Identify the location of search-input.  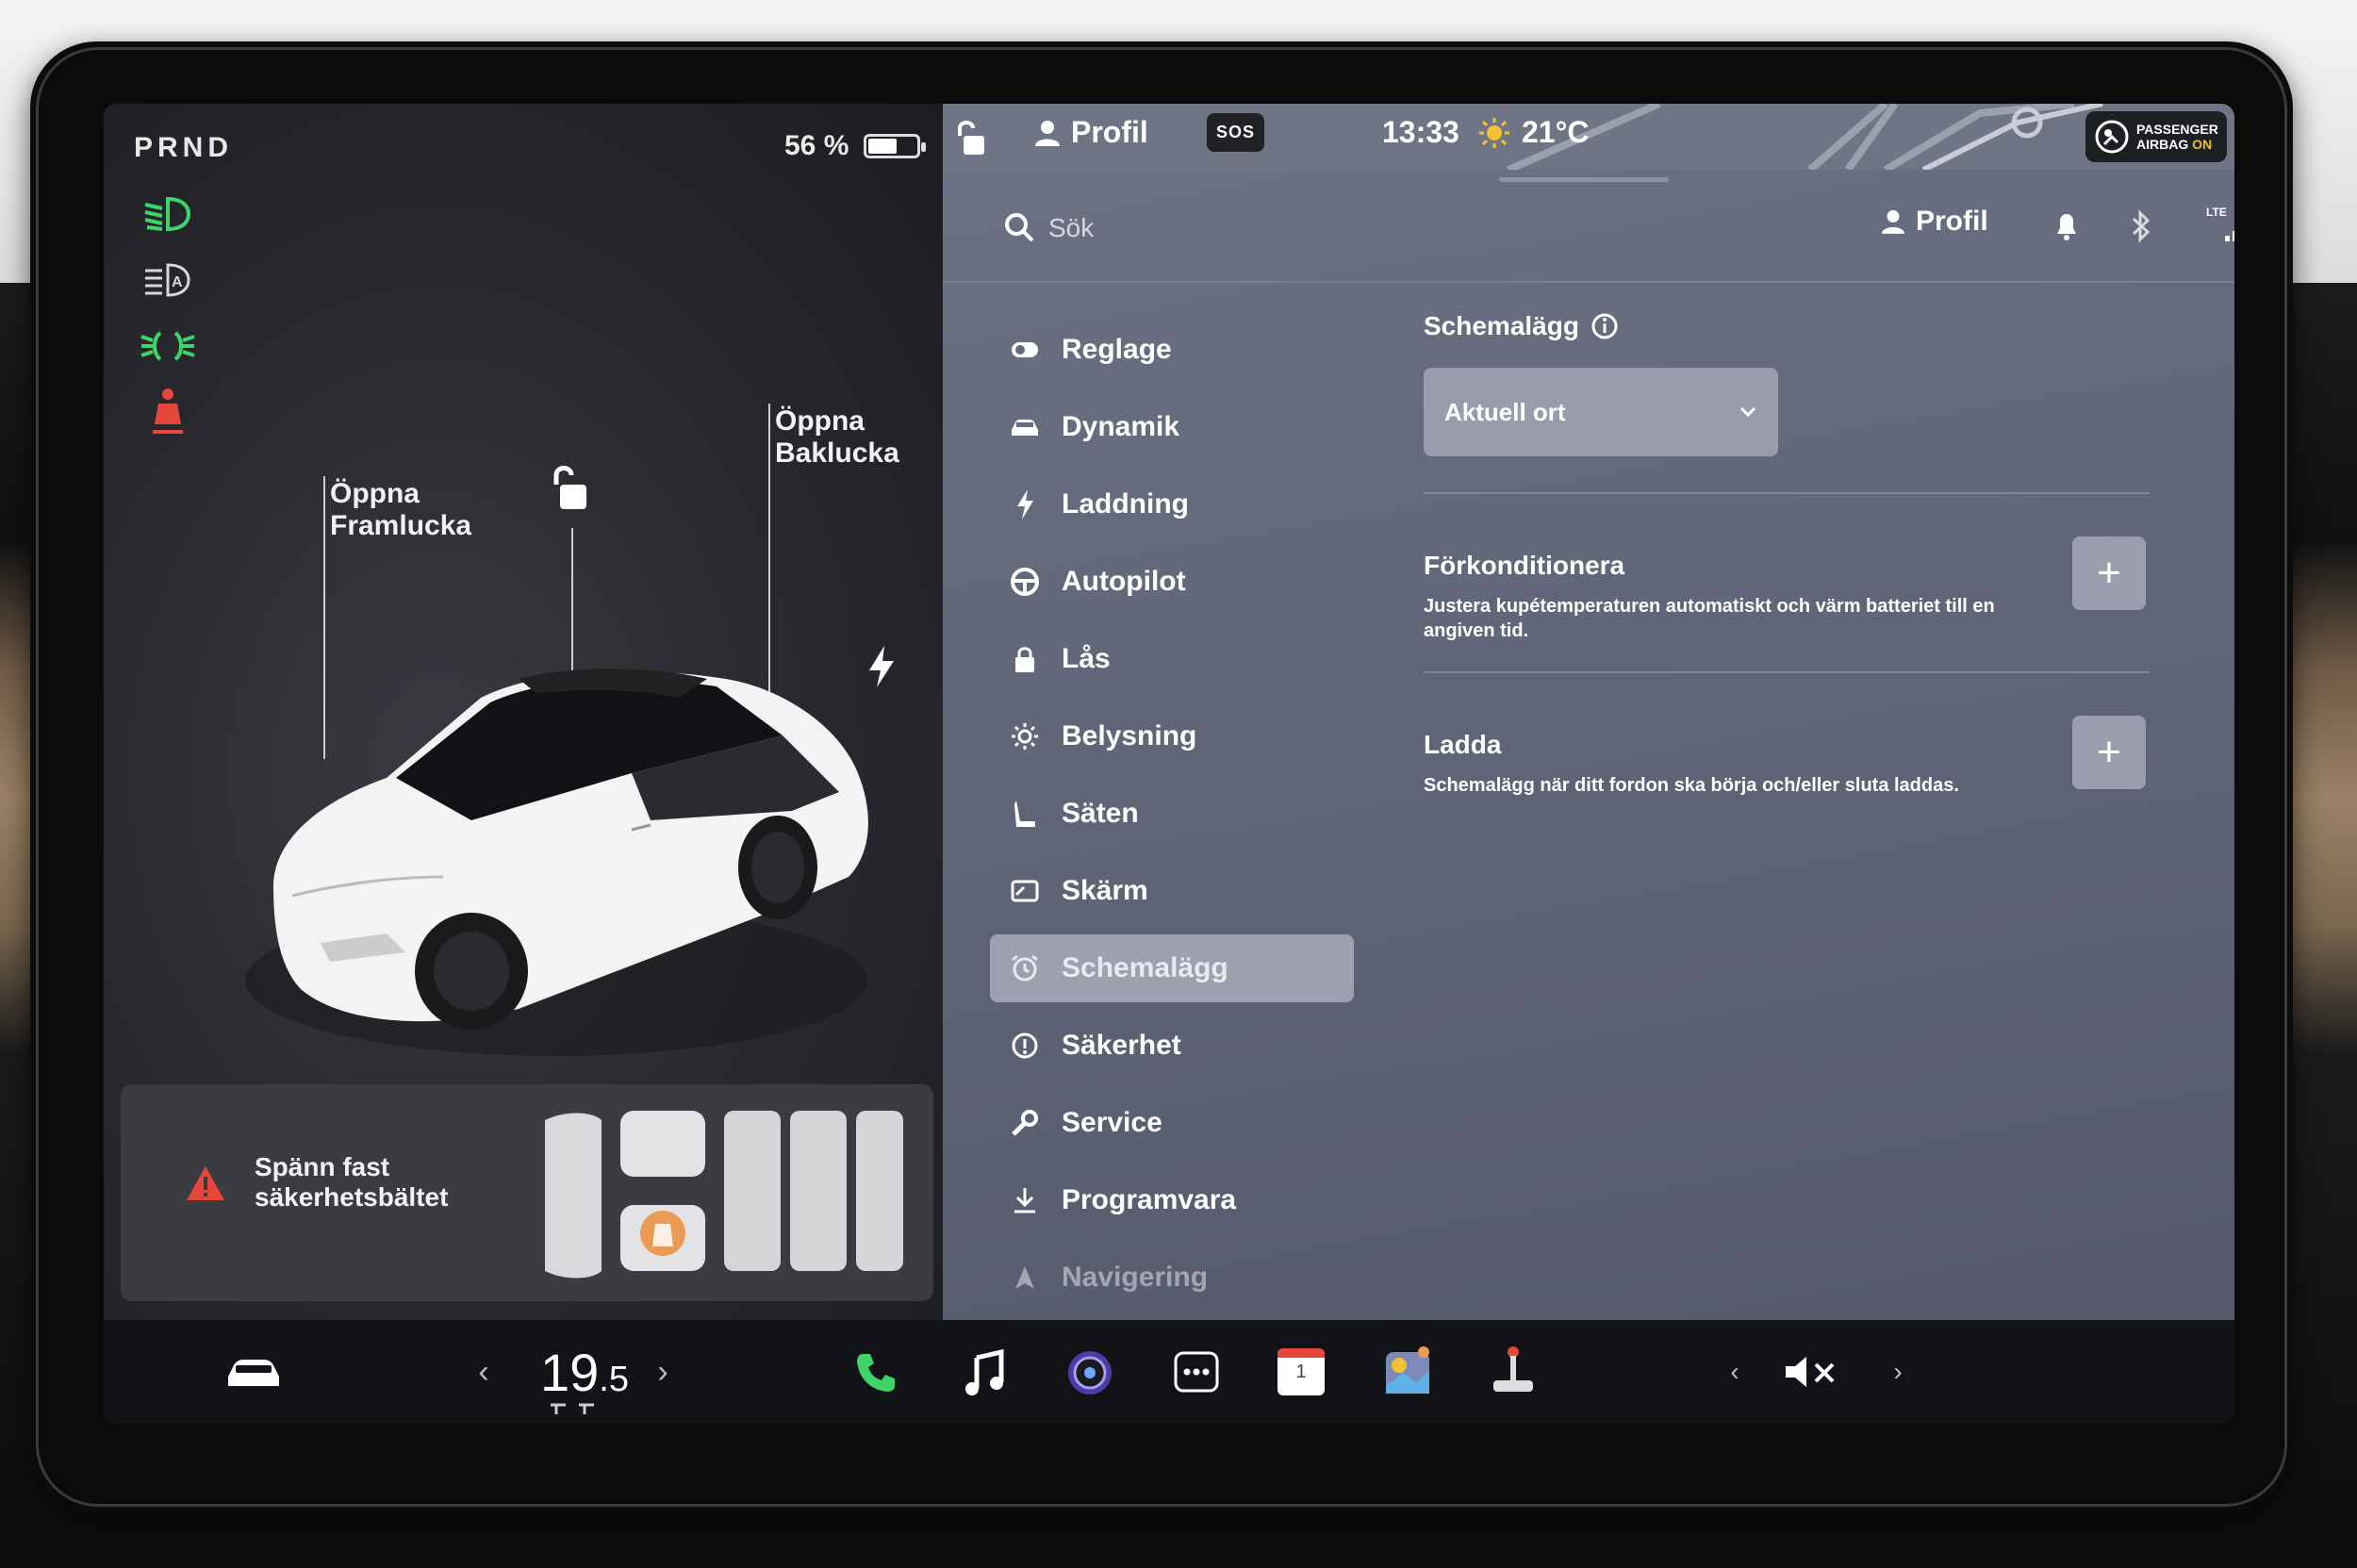
(1284, 228).